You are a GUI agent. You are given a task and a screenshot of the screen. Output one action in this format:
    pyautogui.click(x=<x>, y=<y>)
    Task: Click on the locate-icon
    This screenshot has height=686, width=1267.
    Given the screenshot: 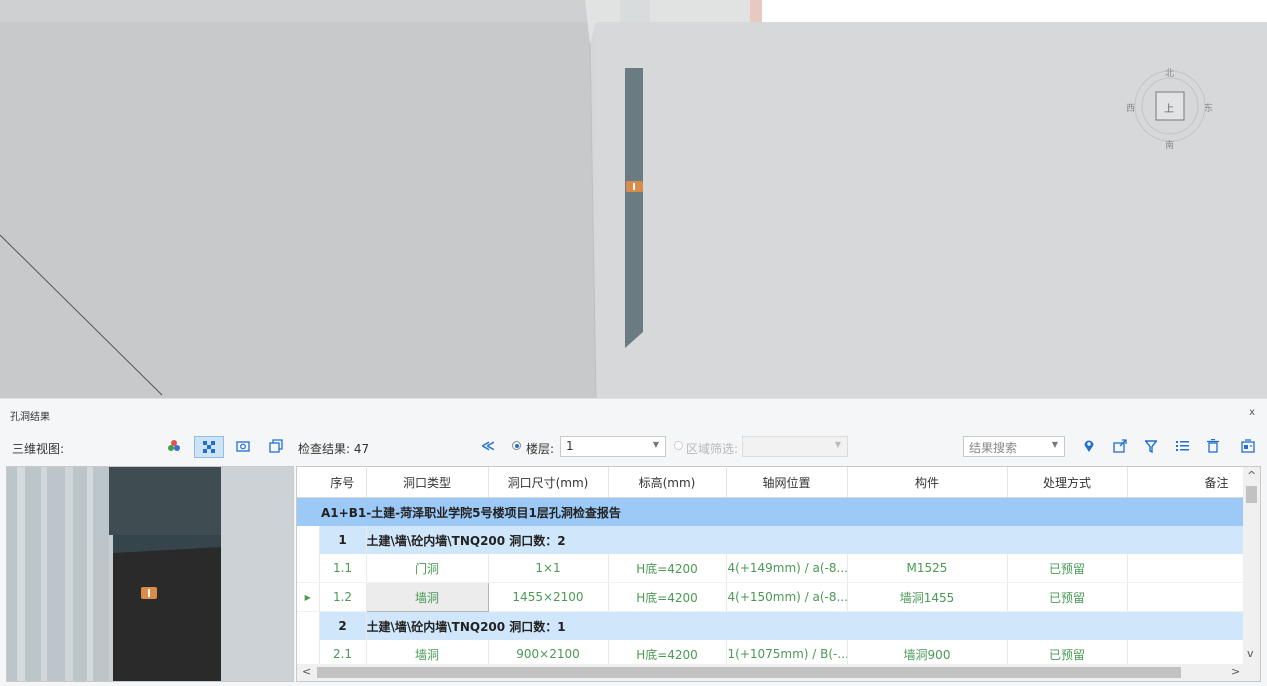 What is the action you would take?
    pyautogui.click(x=1089, y=446)
    